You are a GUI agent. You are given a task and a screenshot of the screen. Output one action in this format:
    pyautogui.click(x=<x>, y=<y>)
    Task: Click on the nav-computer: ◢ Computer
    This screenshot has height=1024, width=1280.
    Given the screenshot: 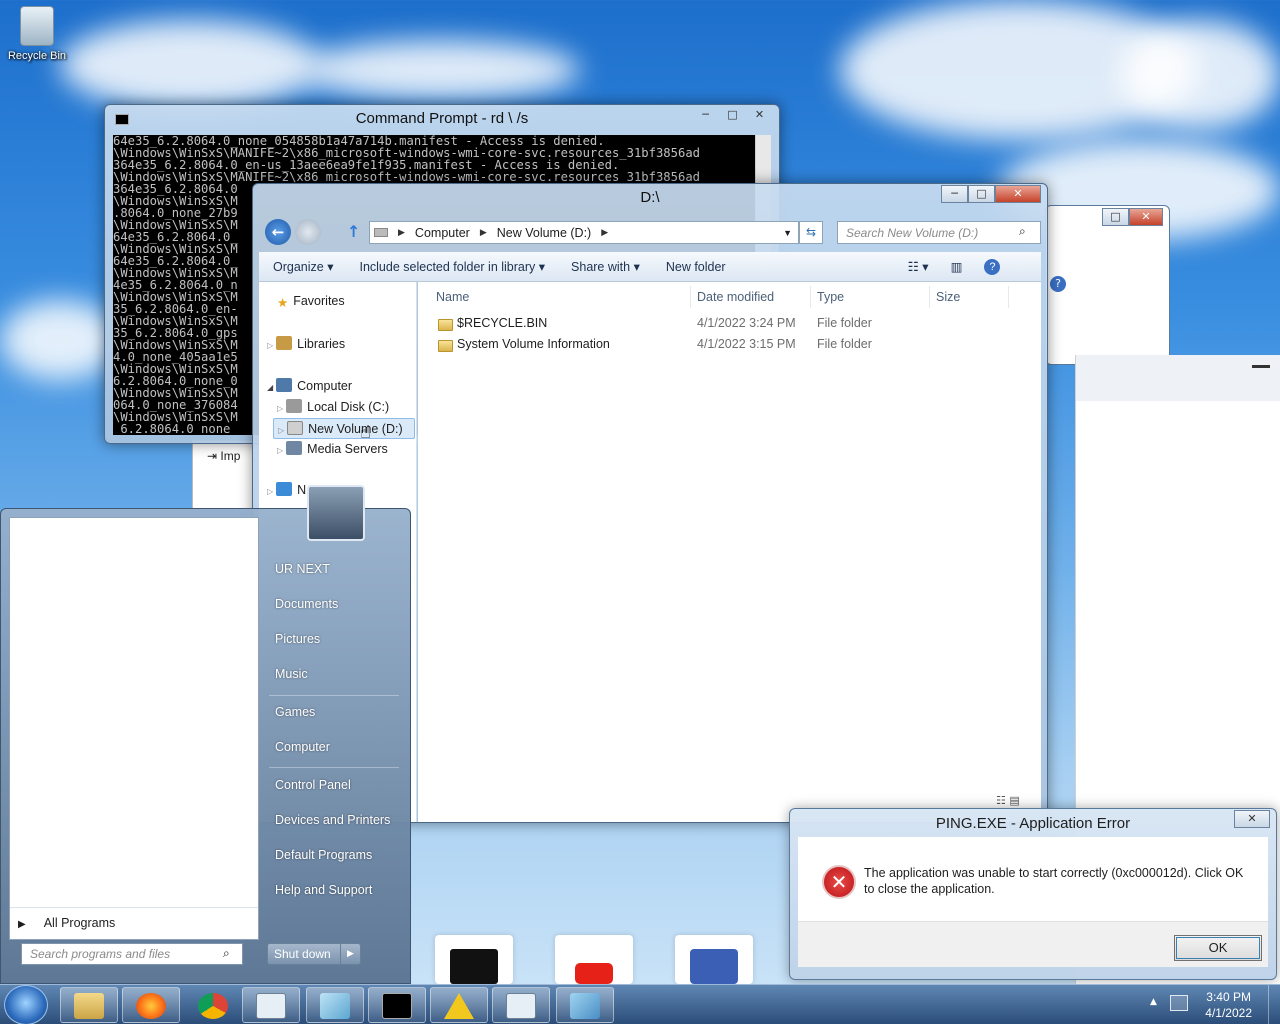 What is the action you would take?
    pyautogui.click(x=309, y=385)
    